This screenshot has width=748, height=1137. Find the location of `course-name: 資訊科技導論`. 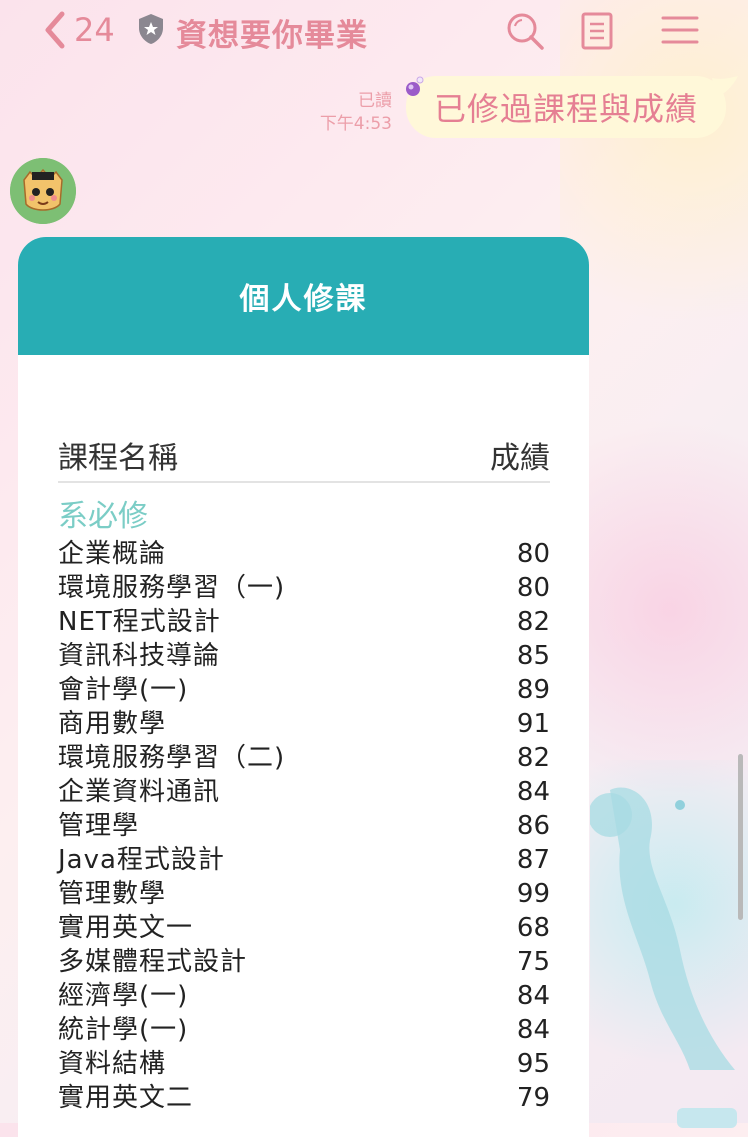

course-name: 資訊科技導論 is located at coordinates (139, 656).